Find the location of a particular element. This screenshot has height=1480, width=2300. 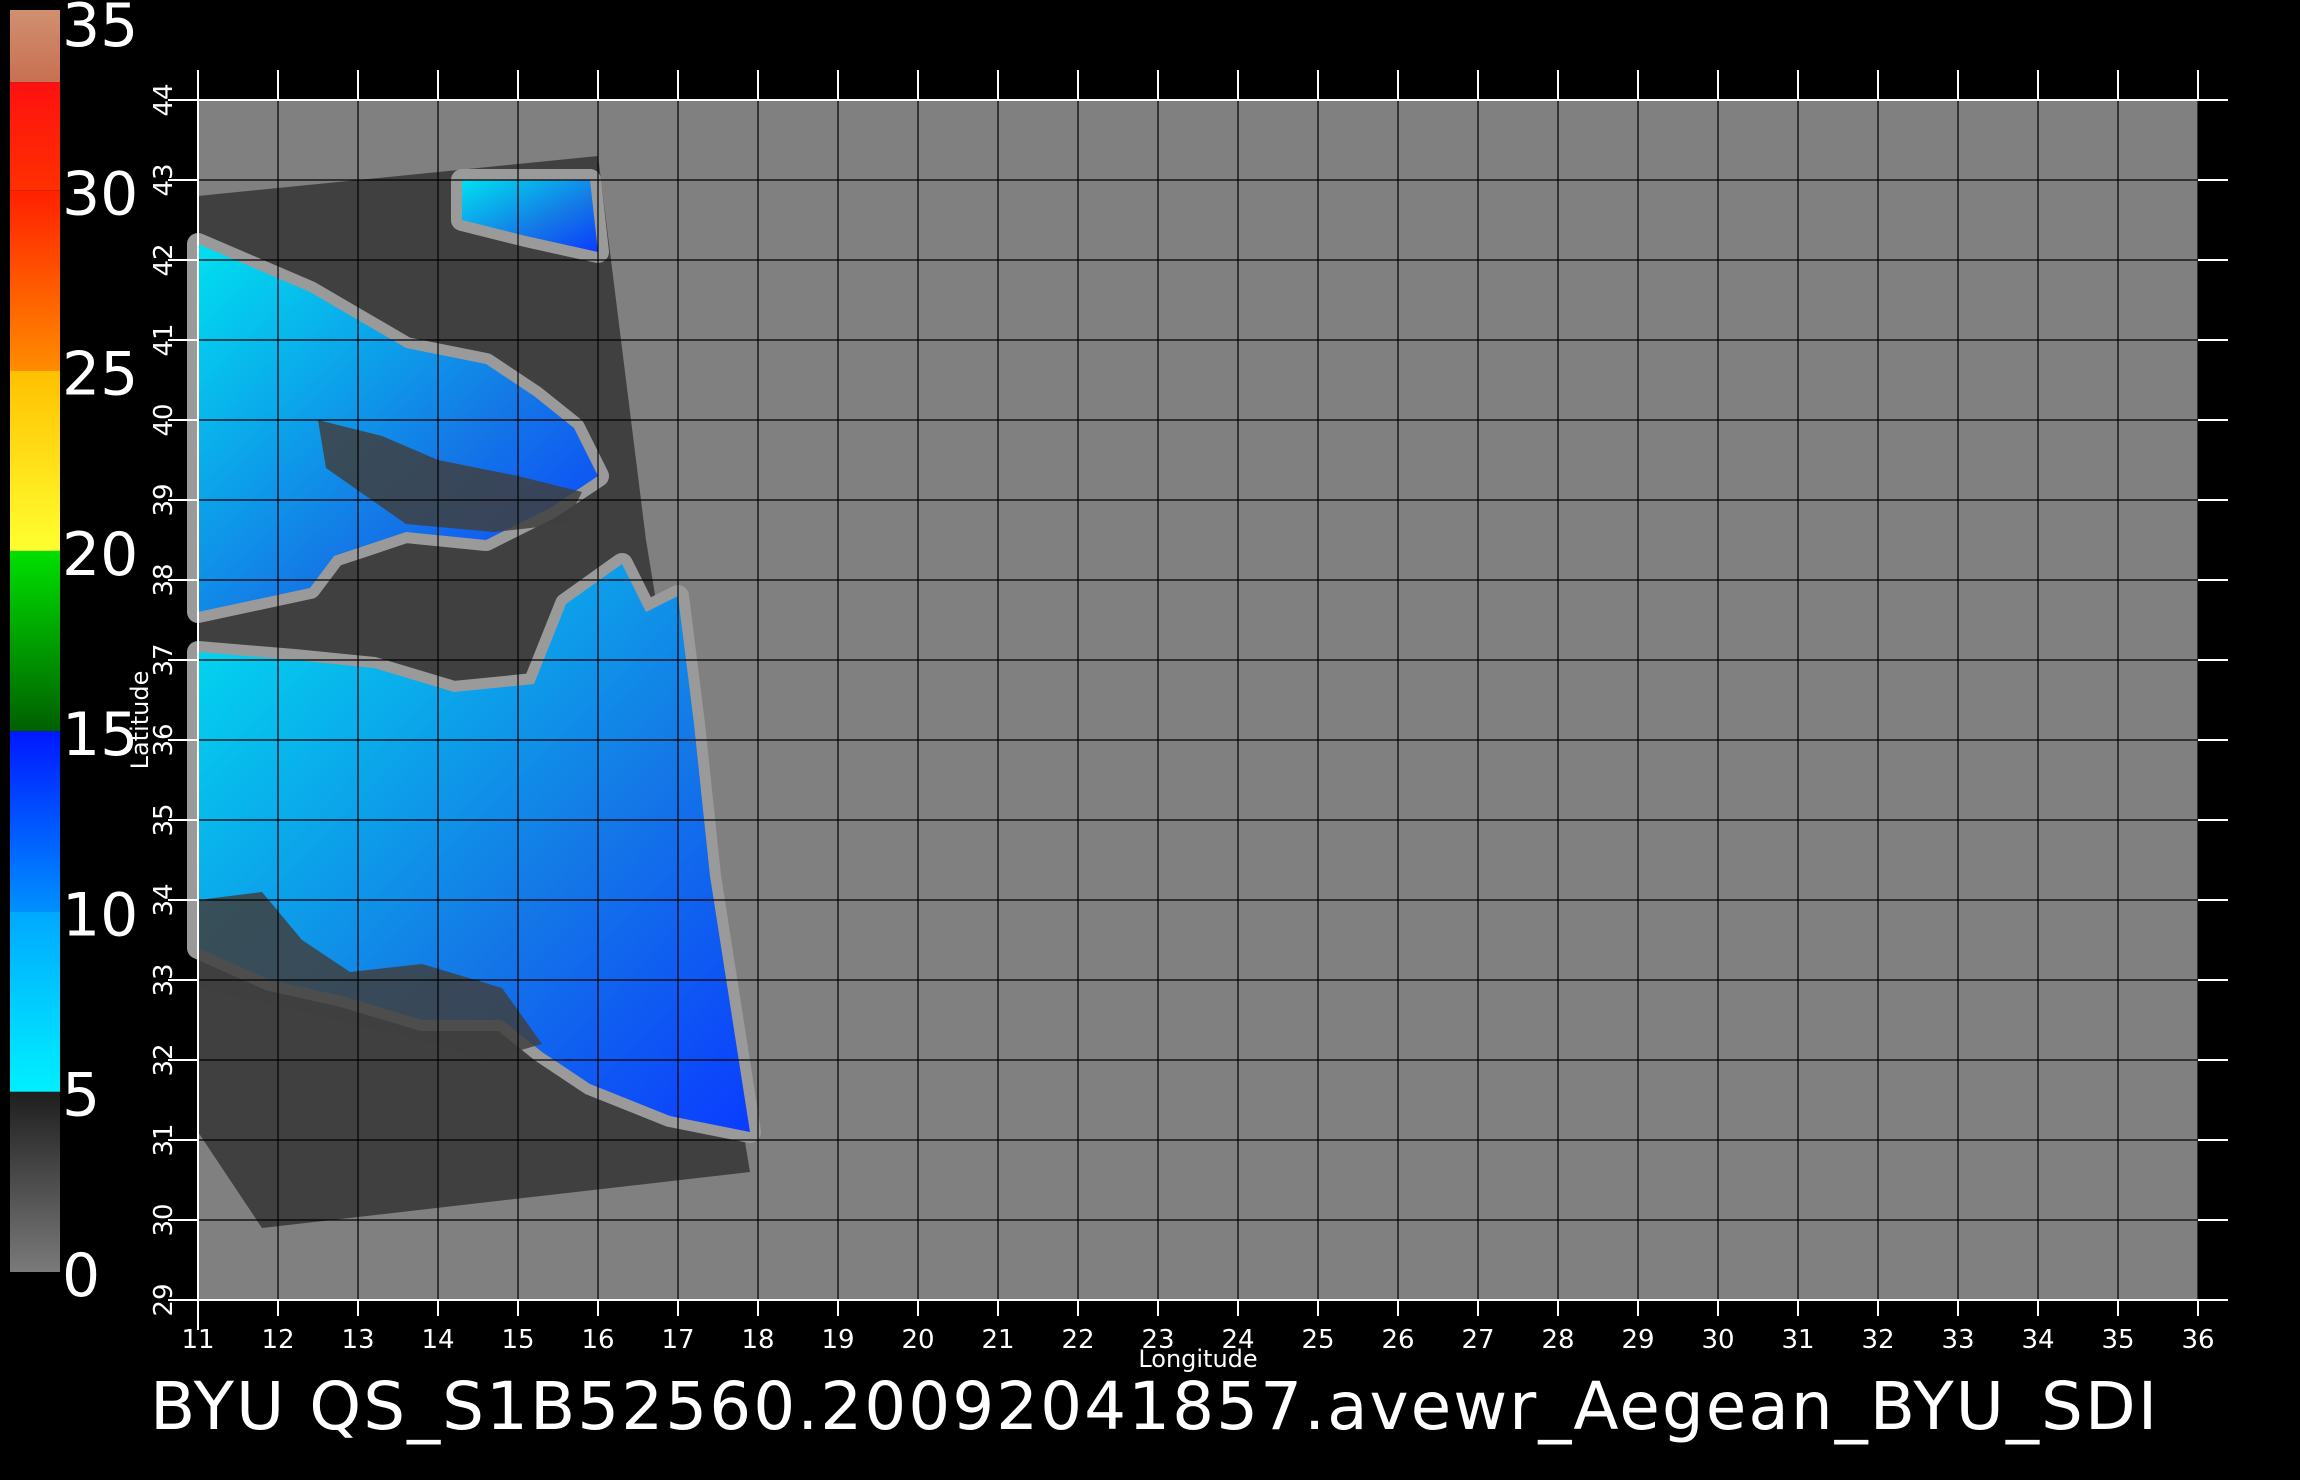

colorbar-tick-label: 20 is located at coordinates (100, 555).